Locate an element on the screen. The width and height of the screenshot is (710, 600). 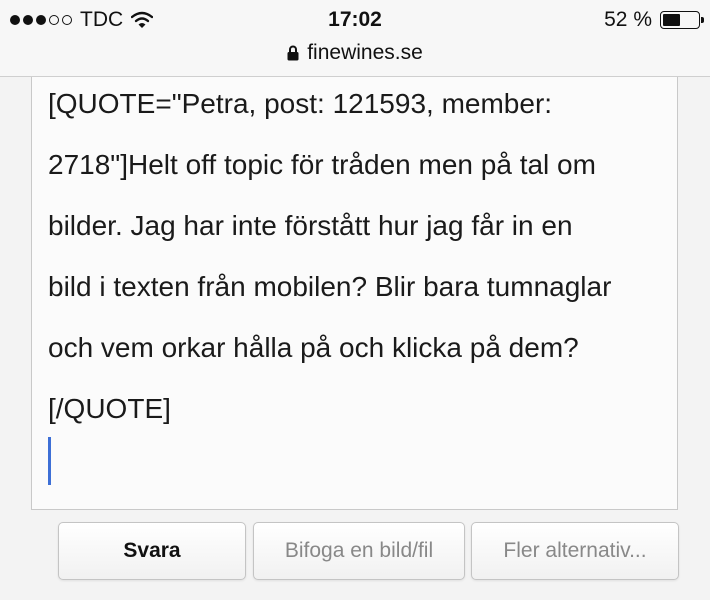
reply-button: Svara is located at coordinates (152, 551).